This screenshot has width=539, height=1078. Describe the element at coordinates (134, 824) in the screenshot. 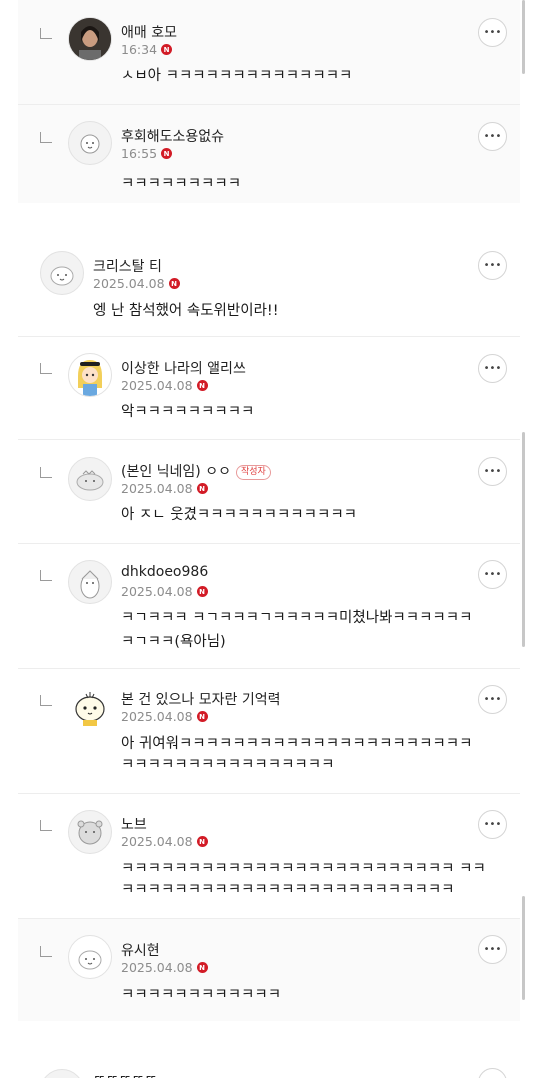

I see `comment-author: 노브` at that location.